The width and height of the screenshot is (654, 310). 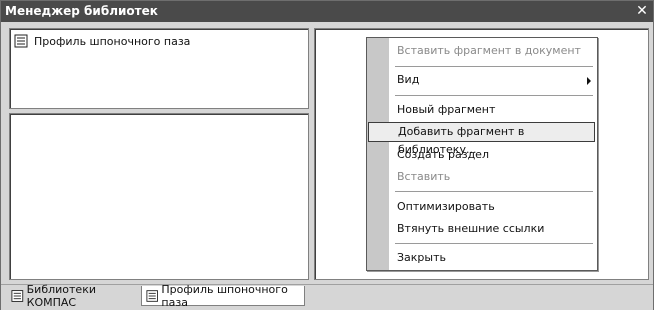 What do you see at coordinates (489, 50) in the screenshot?
I see `menu-item-label: Вставить фрагмент в документ` at bounding box center [489, 50].